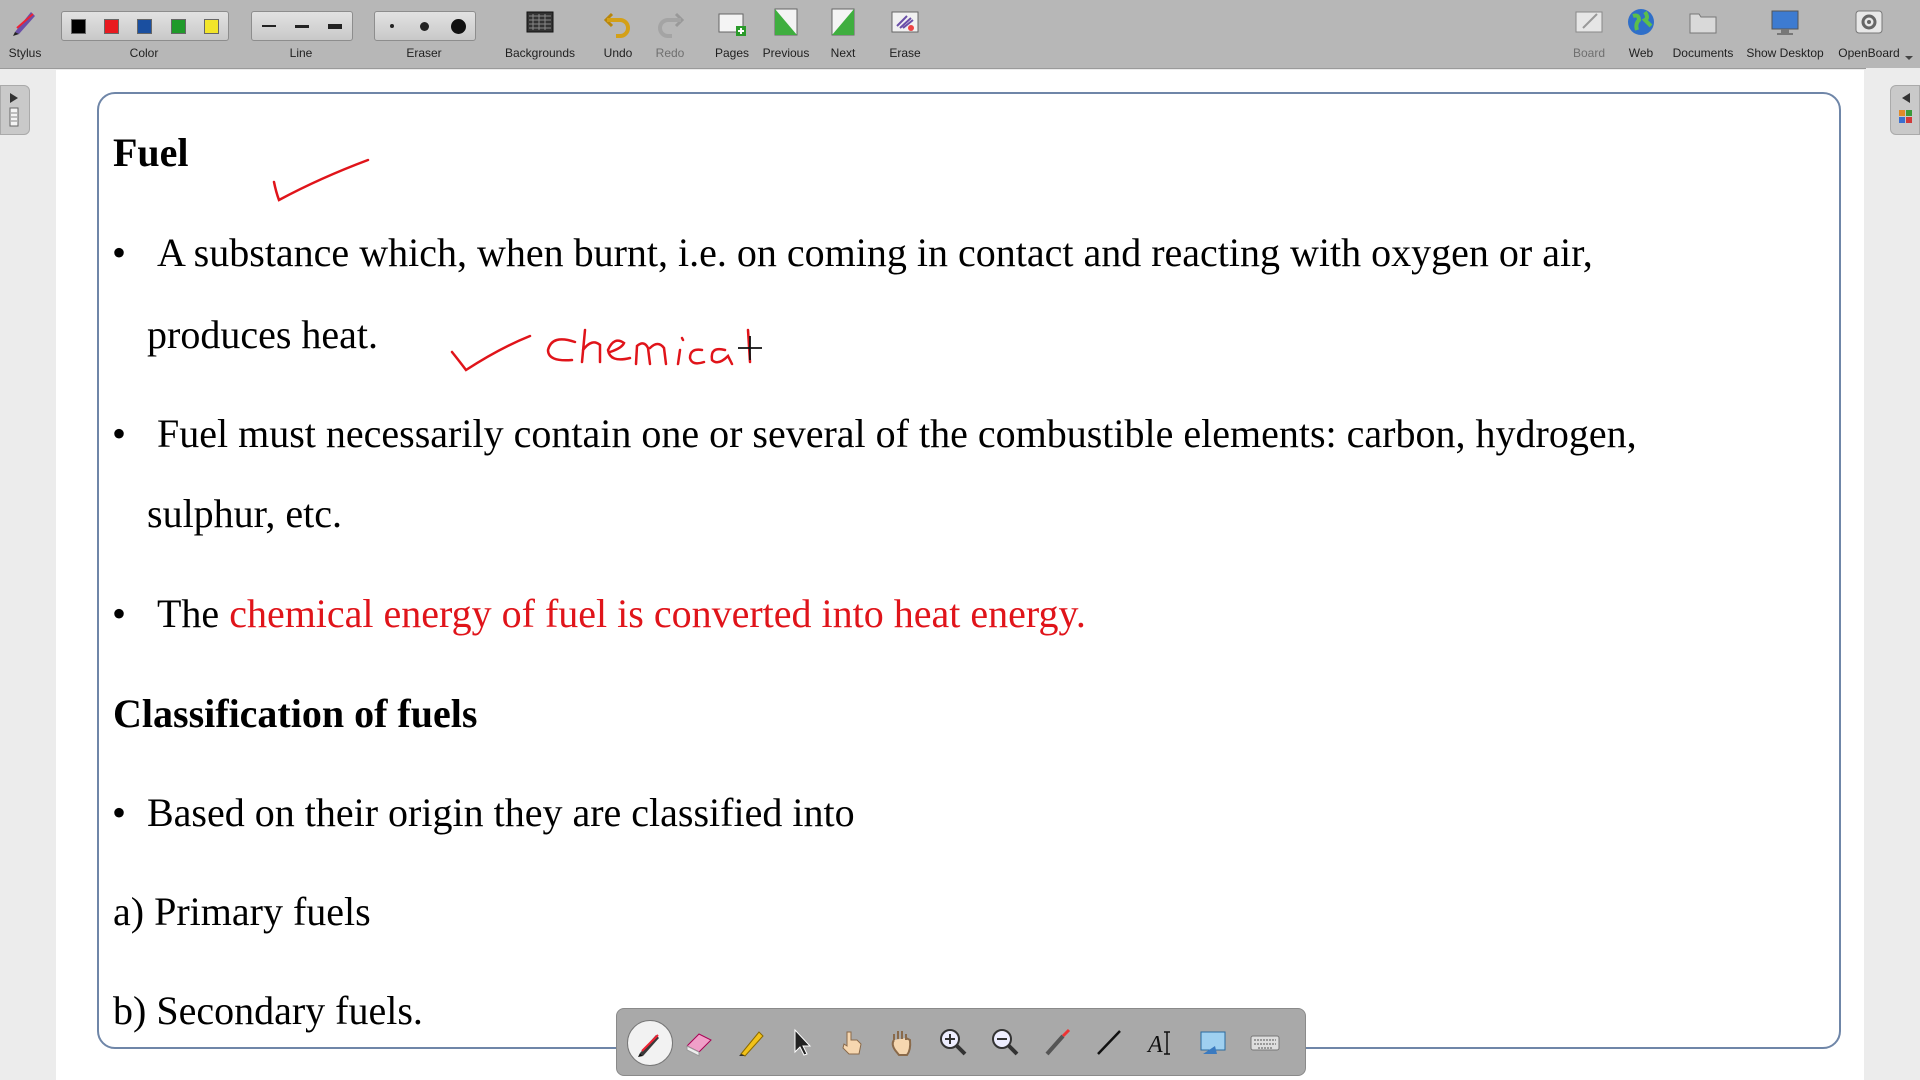 This screenshot has height=1080, width=1920. I want to click on documents-button: Documents, so click(1703, 34).